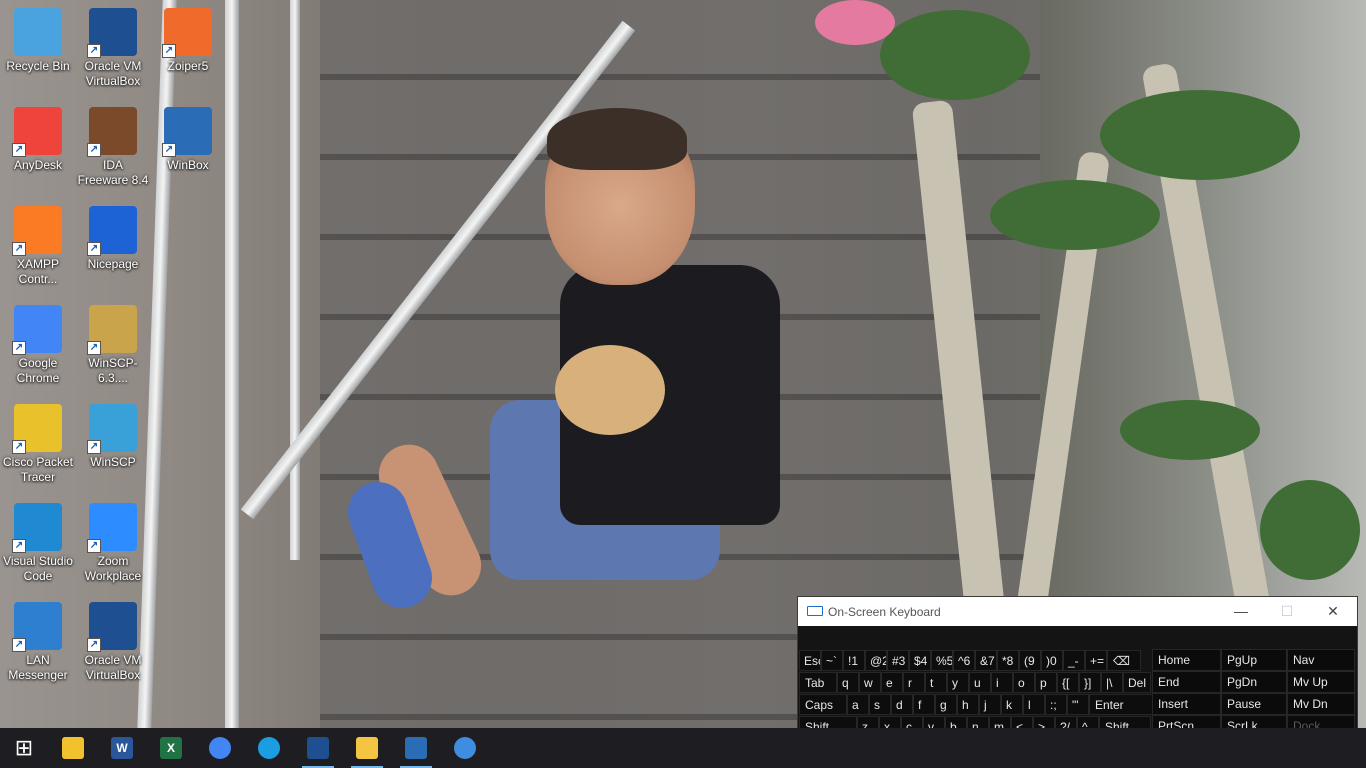 The image size is (1366, 768). Describe the element at coordinates (38, 448) in the screenshot. I see `desktop-icon-packet-tracer: ↗ Cisco Packet Tracer` at that location.